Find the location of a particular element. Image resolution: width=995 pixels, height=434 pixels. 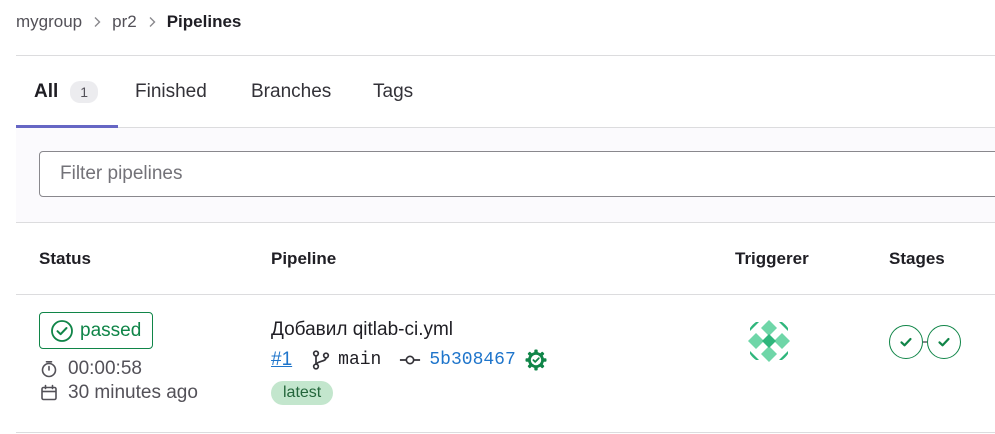

tab-finished: Finished is located at coordinates (171, 91).